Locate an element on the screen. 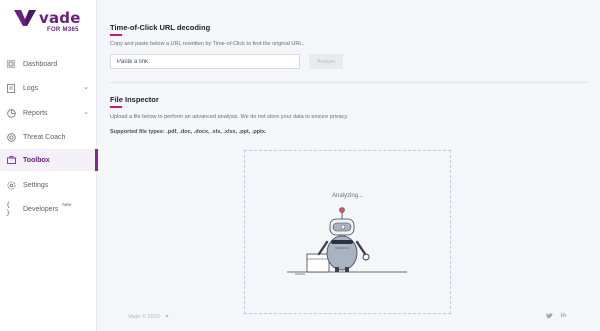 The width and height of the screenshot is (600, 331). sidebar-item-developers: { } Developers New is located at coordinates (48, 209).